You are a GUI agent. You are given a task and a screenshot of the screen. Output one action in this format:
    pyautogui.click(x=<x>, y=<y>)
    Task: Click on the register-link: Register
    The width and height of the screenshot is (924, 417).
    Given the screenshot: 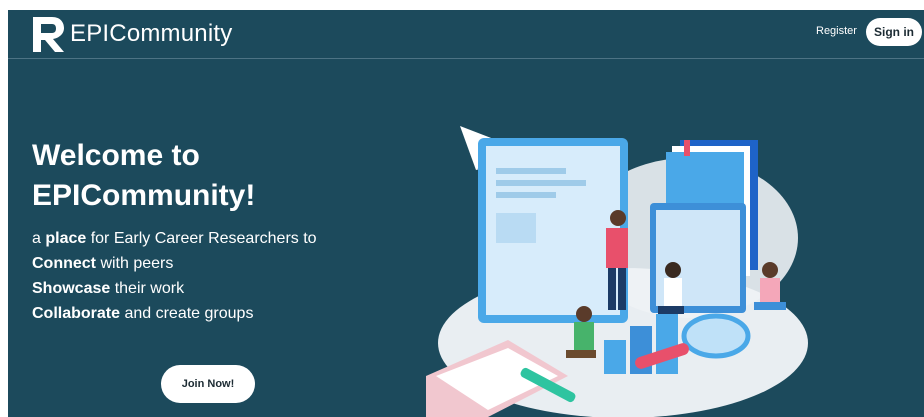 What is the action you would take?
    pyautogui.click(x=836, y=31)
    